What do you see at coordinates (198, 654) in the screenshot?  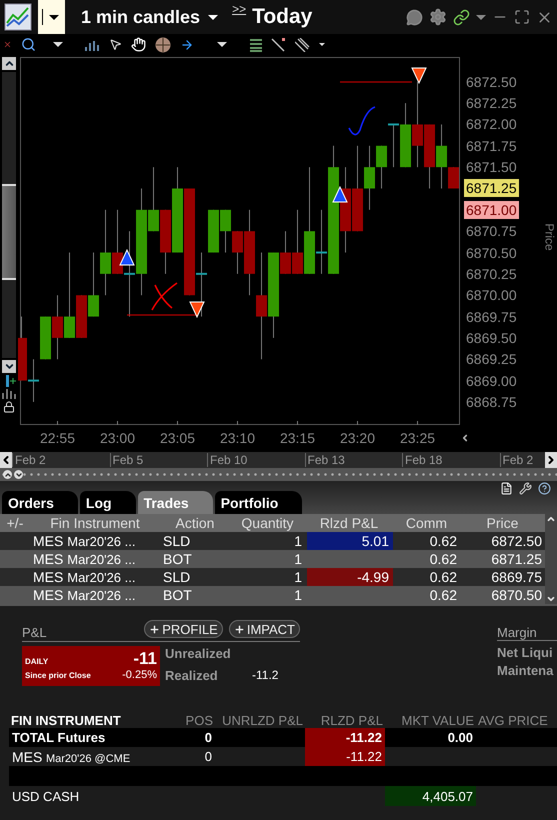 I see `unrealized-label: Unrealized` at bounding box center [198, 654].